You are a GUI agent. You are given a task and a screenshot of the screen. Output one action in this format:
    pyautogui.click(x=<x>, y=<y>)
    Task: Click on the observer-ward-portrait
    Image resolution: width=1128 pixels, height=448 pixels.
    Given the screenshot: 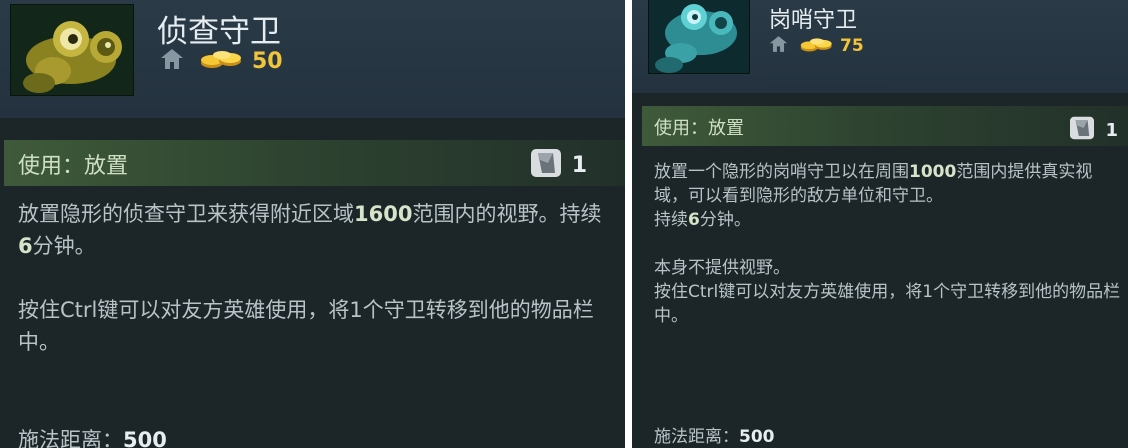 What is the action you would take?
    pyautogui.click(x=72, y=50)
    